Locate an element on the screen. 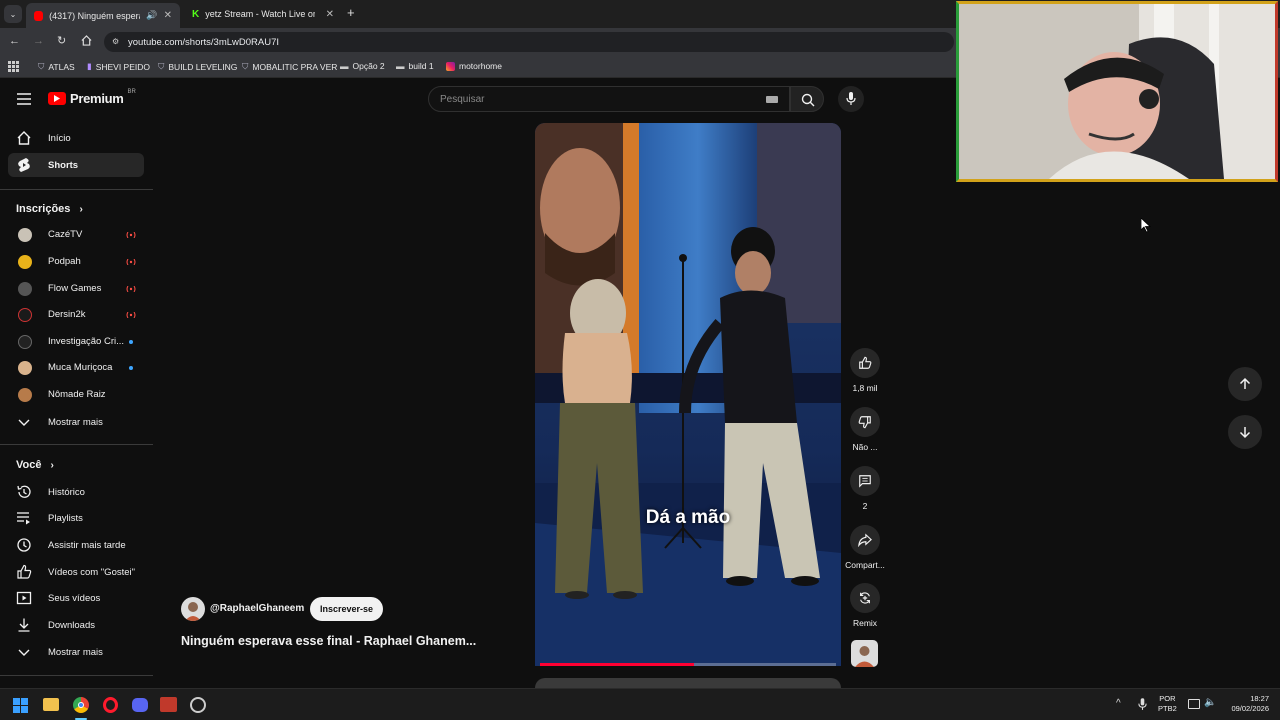 Image resolution: width=1280 pixels, height=720 pixels. subscriptions-heading: Inscrições › is located at coordinates (49, 209).